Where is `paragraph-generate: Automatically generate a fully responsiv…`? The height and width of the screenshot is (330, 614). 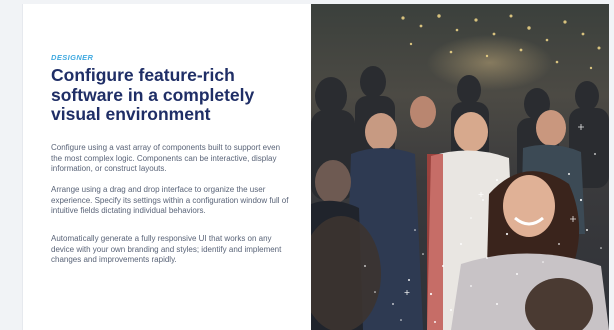 paragraph-generate: Automatically generate a fully responsiv… is located at coordinates (166, 249).